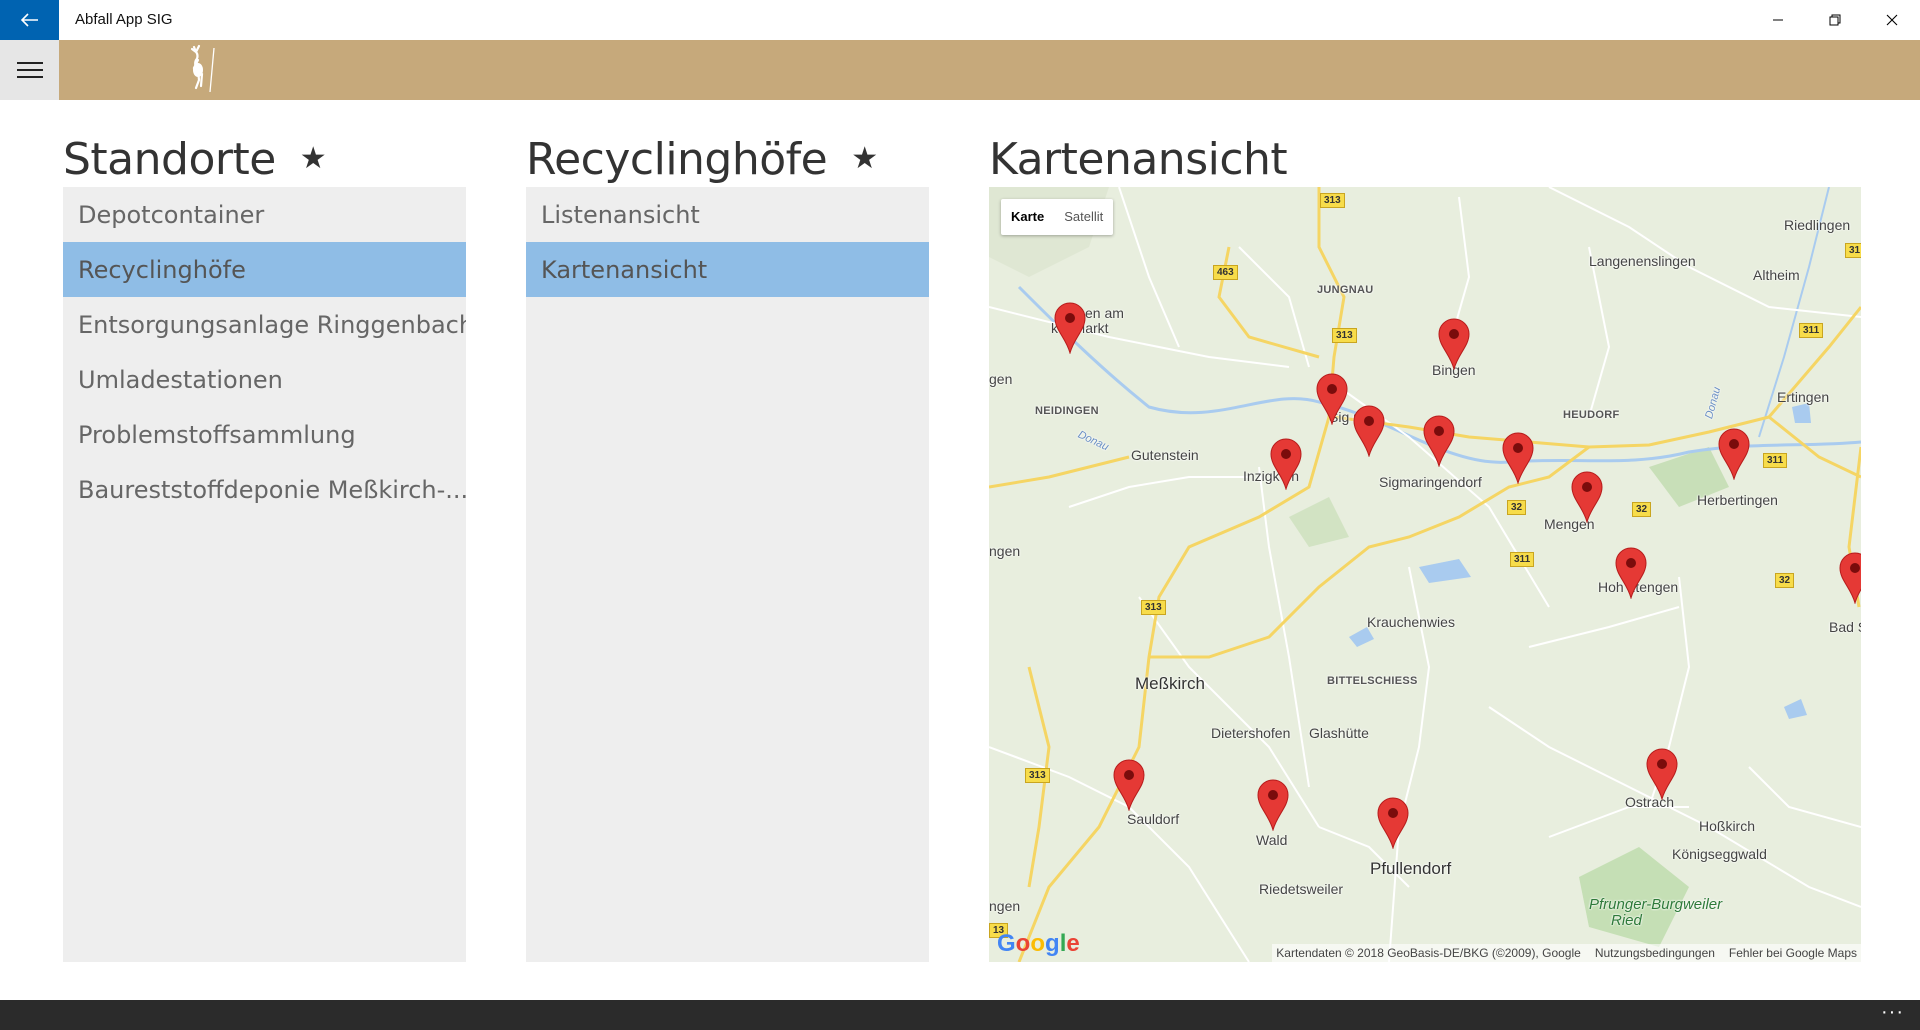 This screenshot has height=1030, width=1920. Describe the element at coordinates (677, 159) in the screenshot. I see `recyclinghoefe-title: Recyclinghöfe` at that location.